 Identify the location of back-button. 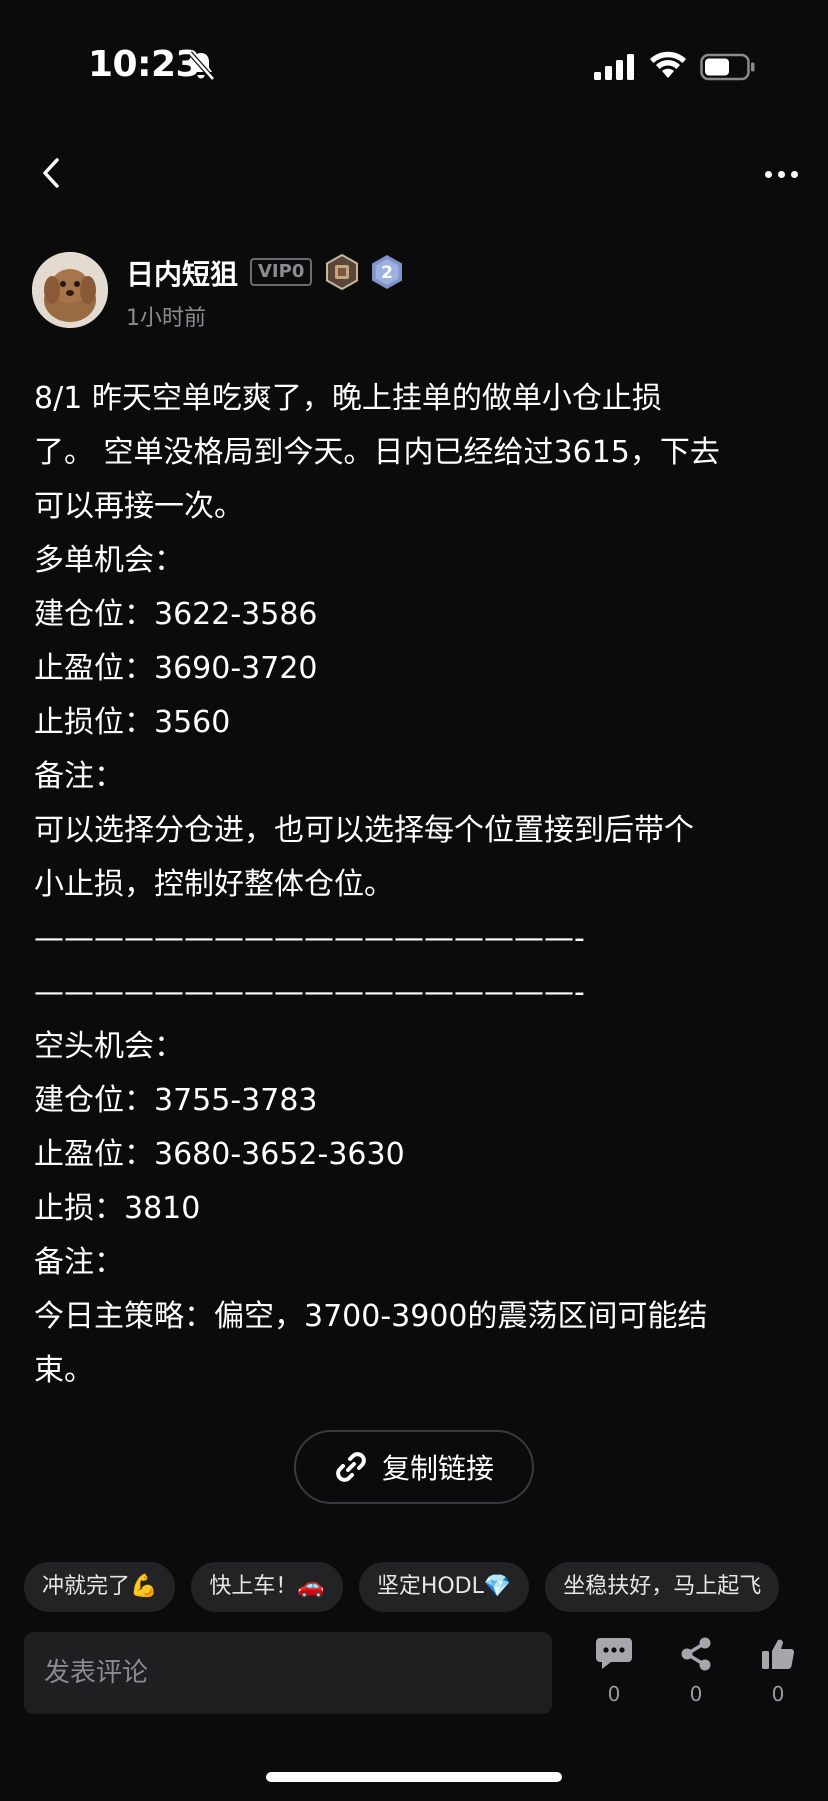
(51, 173).